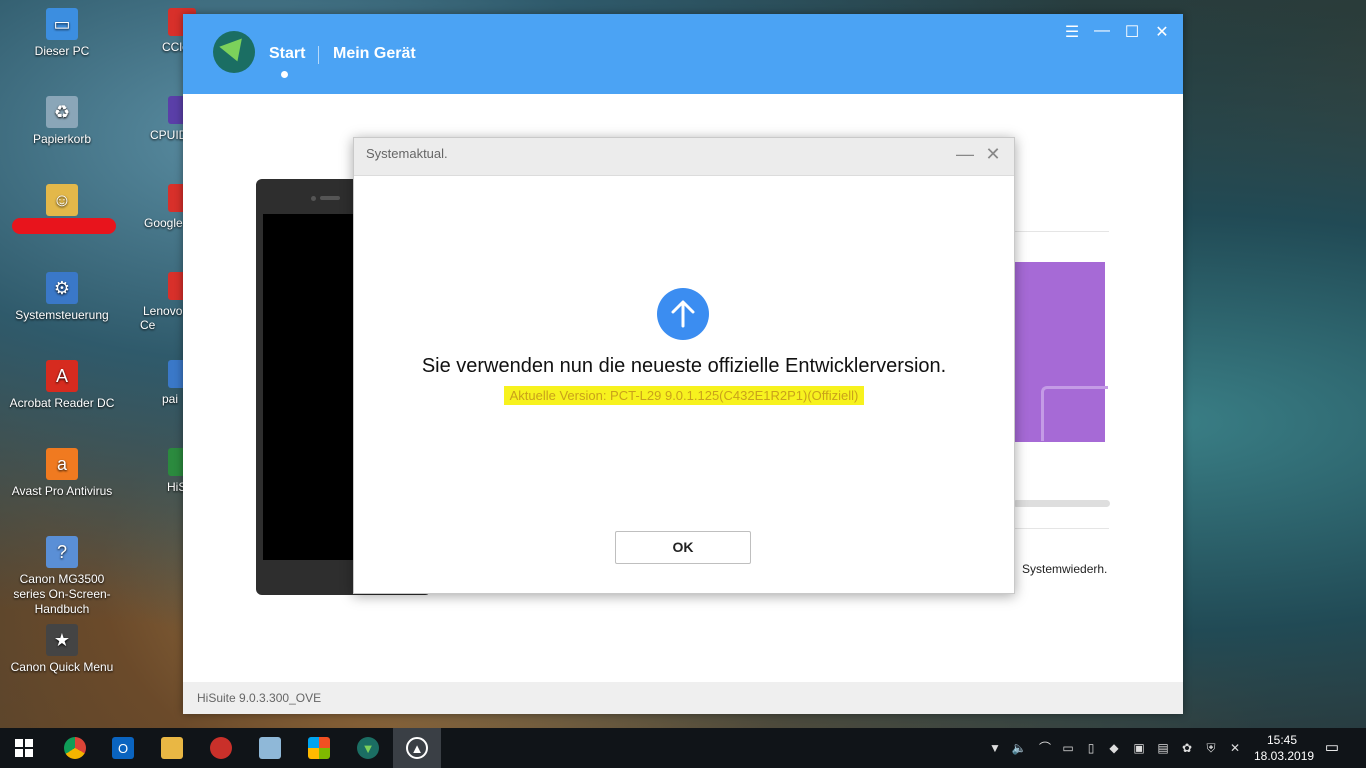 The width and height of the screenshot is (1366, 768). I want to click on taskbar-notepad, so click(270, 748).